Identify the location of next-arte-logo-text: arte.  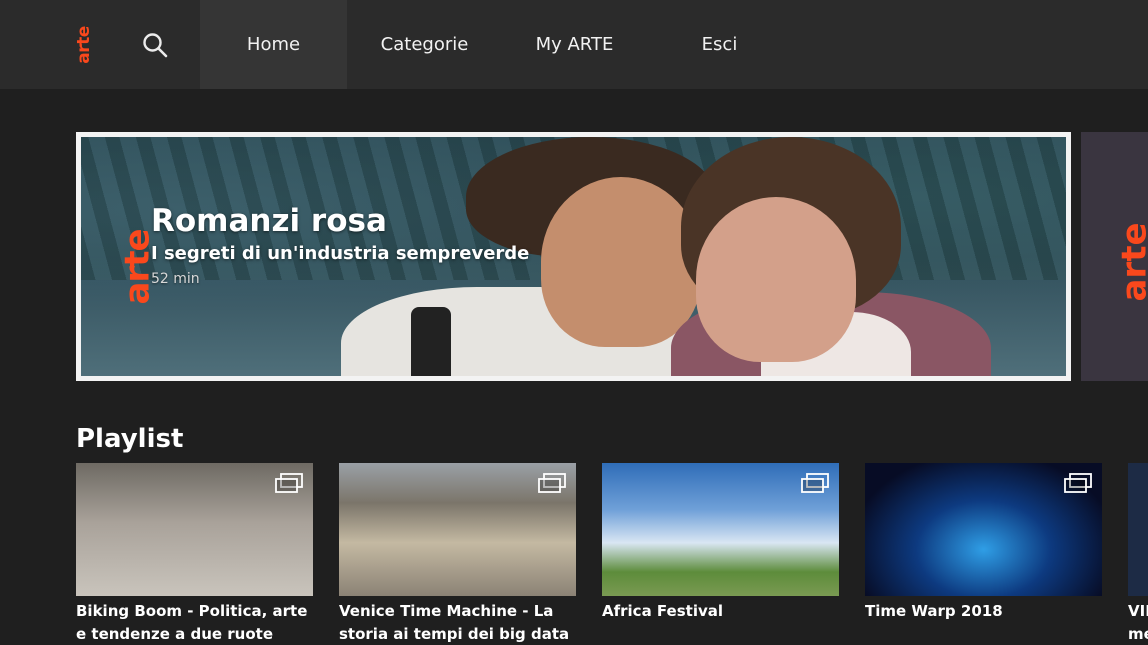
(1131, 262).